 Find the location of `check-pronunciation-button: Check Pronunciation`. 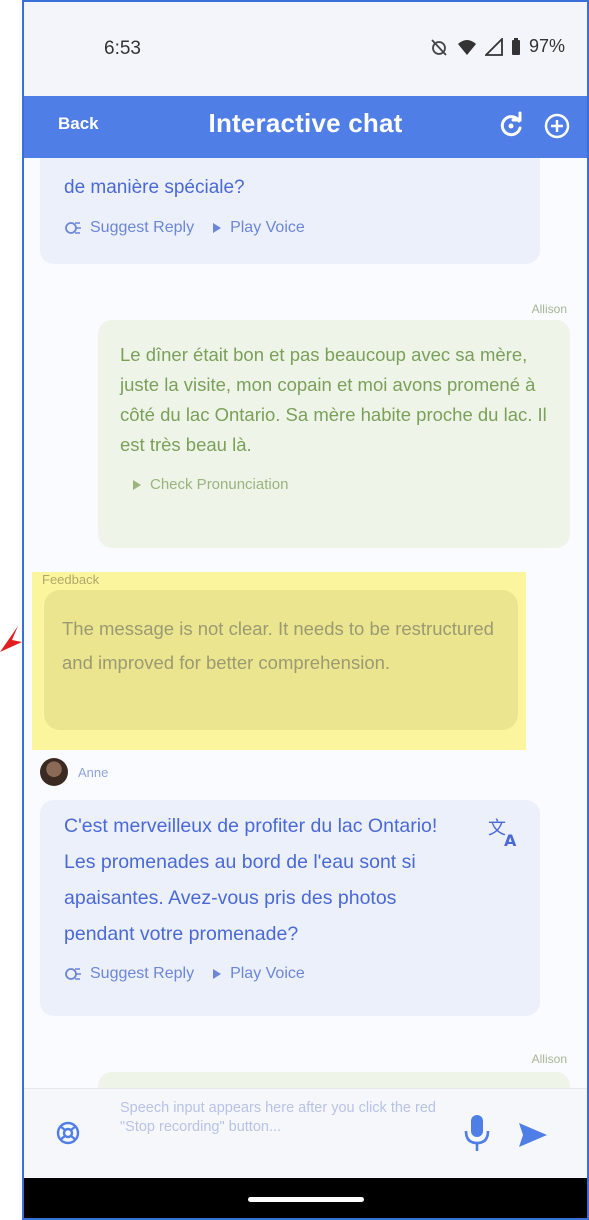

check-pronunciation-button: Check Pronunciation is located at coordinates (210, 485).